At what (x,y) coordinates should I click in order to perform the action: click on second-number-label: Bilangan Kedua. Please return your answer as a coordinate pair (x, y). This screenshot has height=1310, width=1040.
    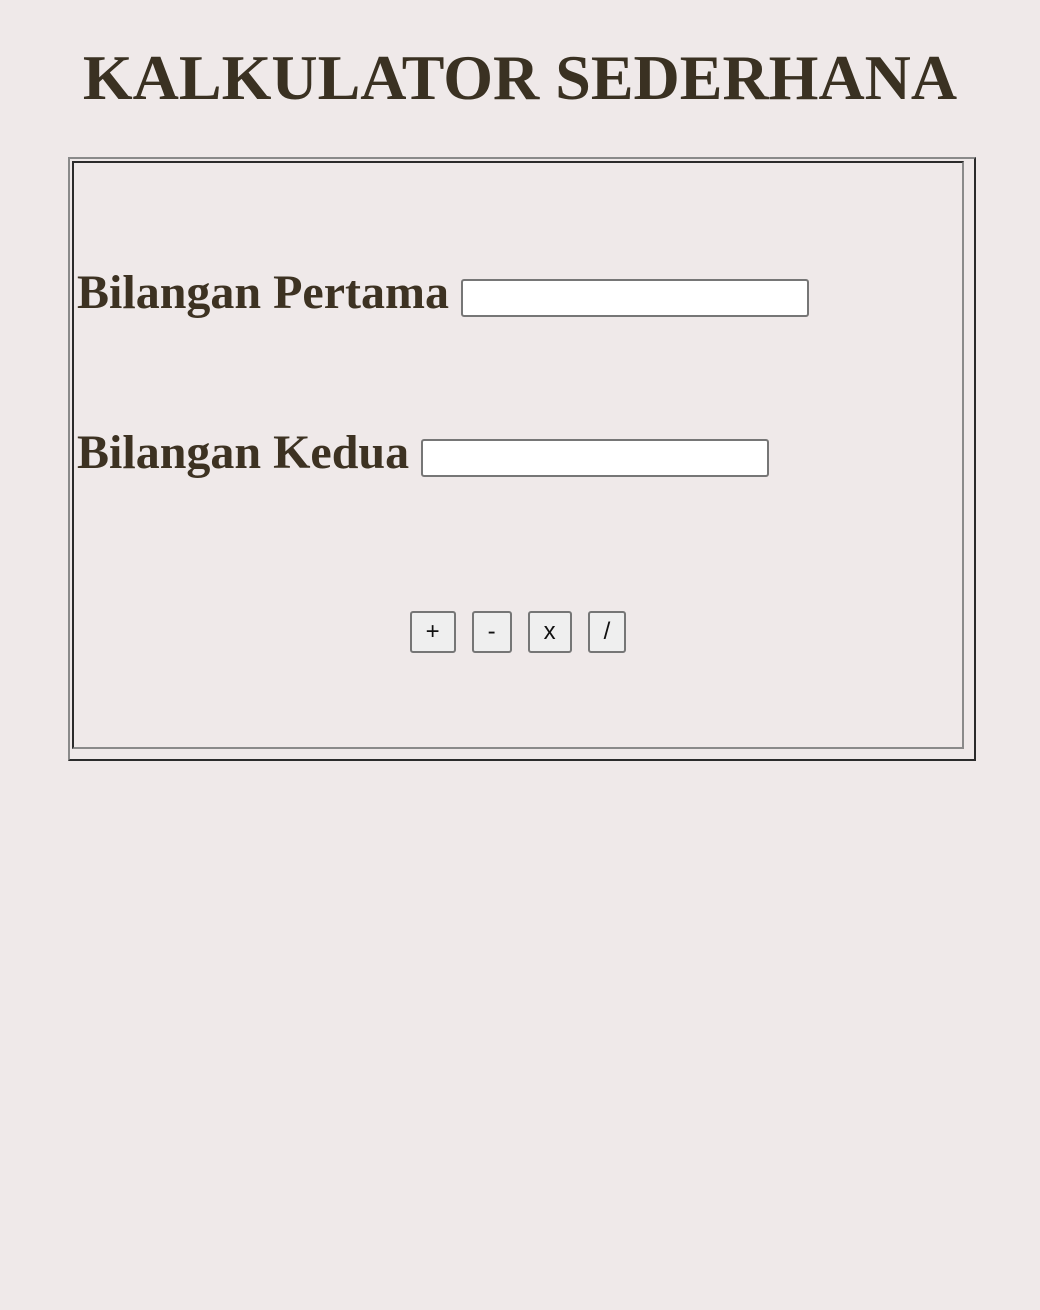
    Looking at the image, I should click on (243, 452).